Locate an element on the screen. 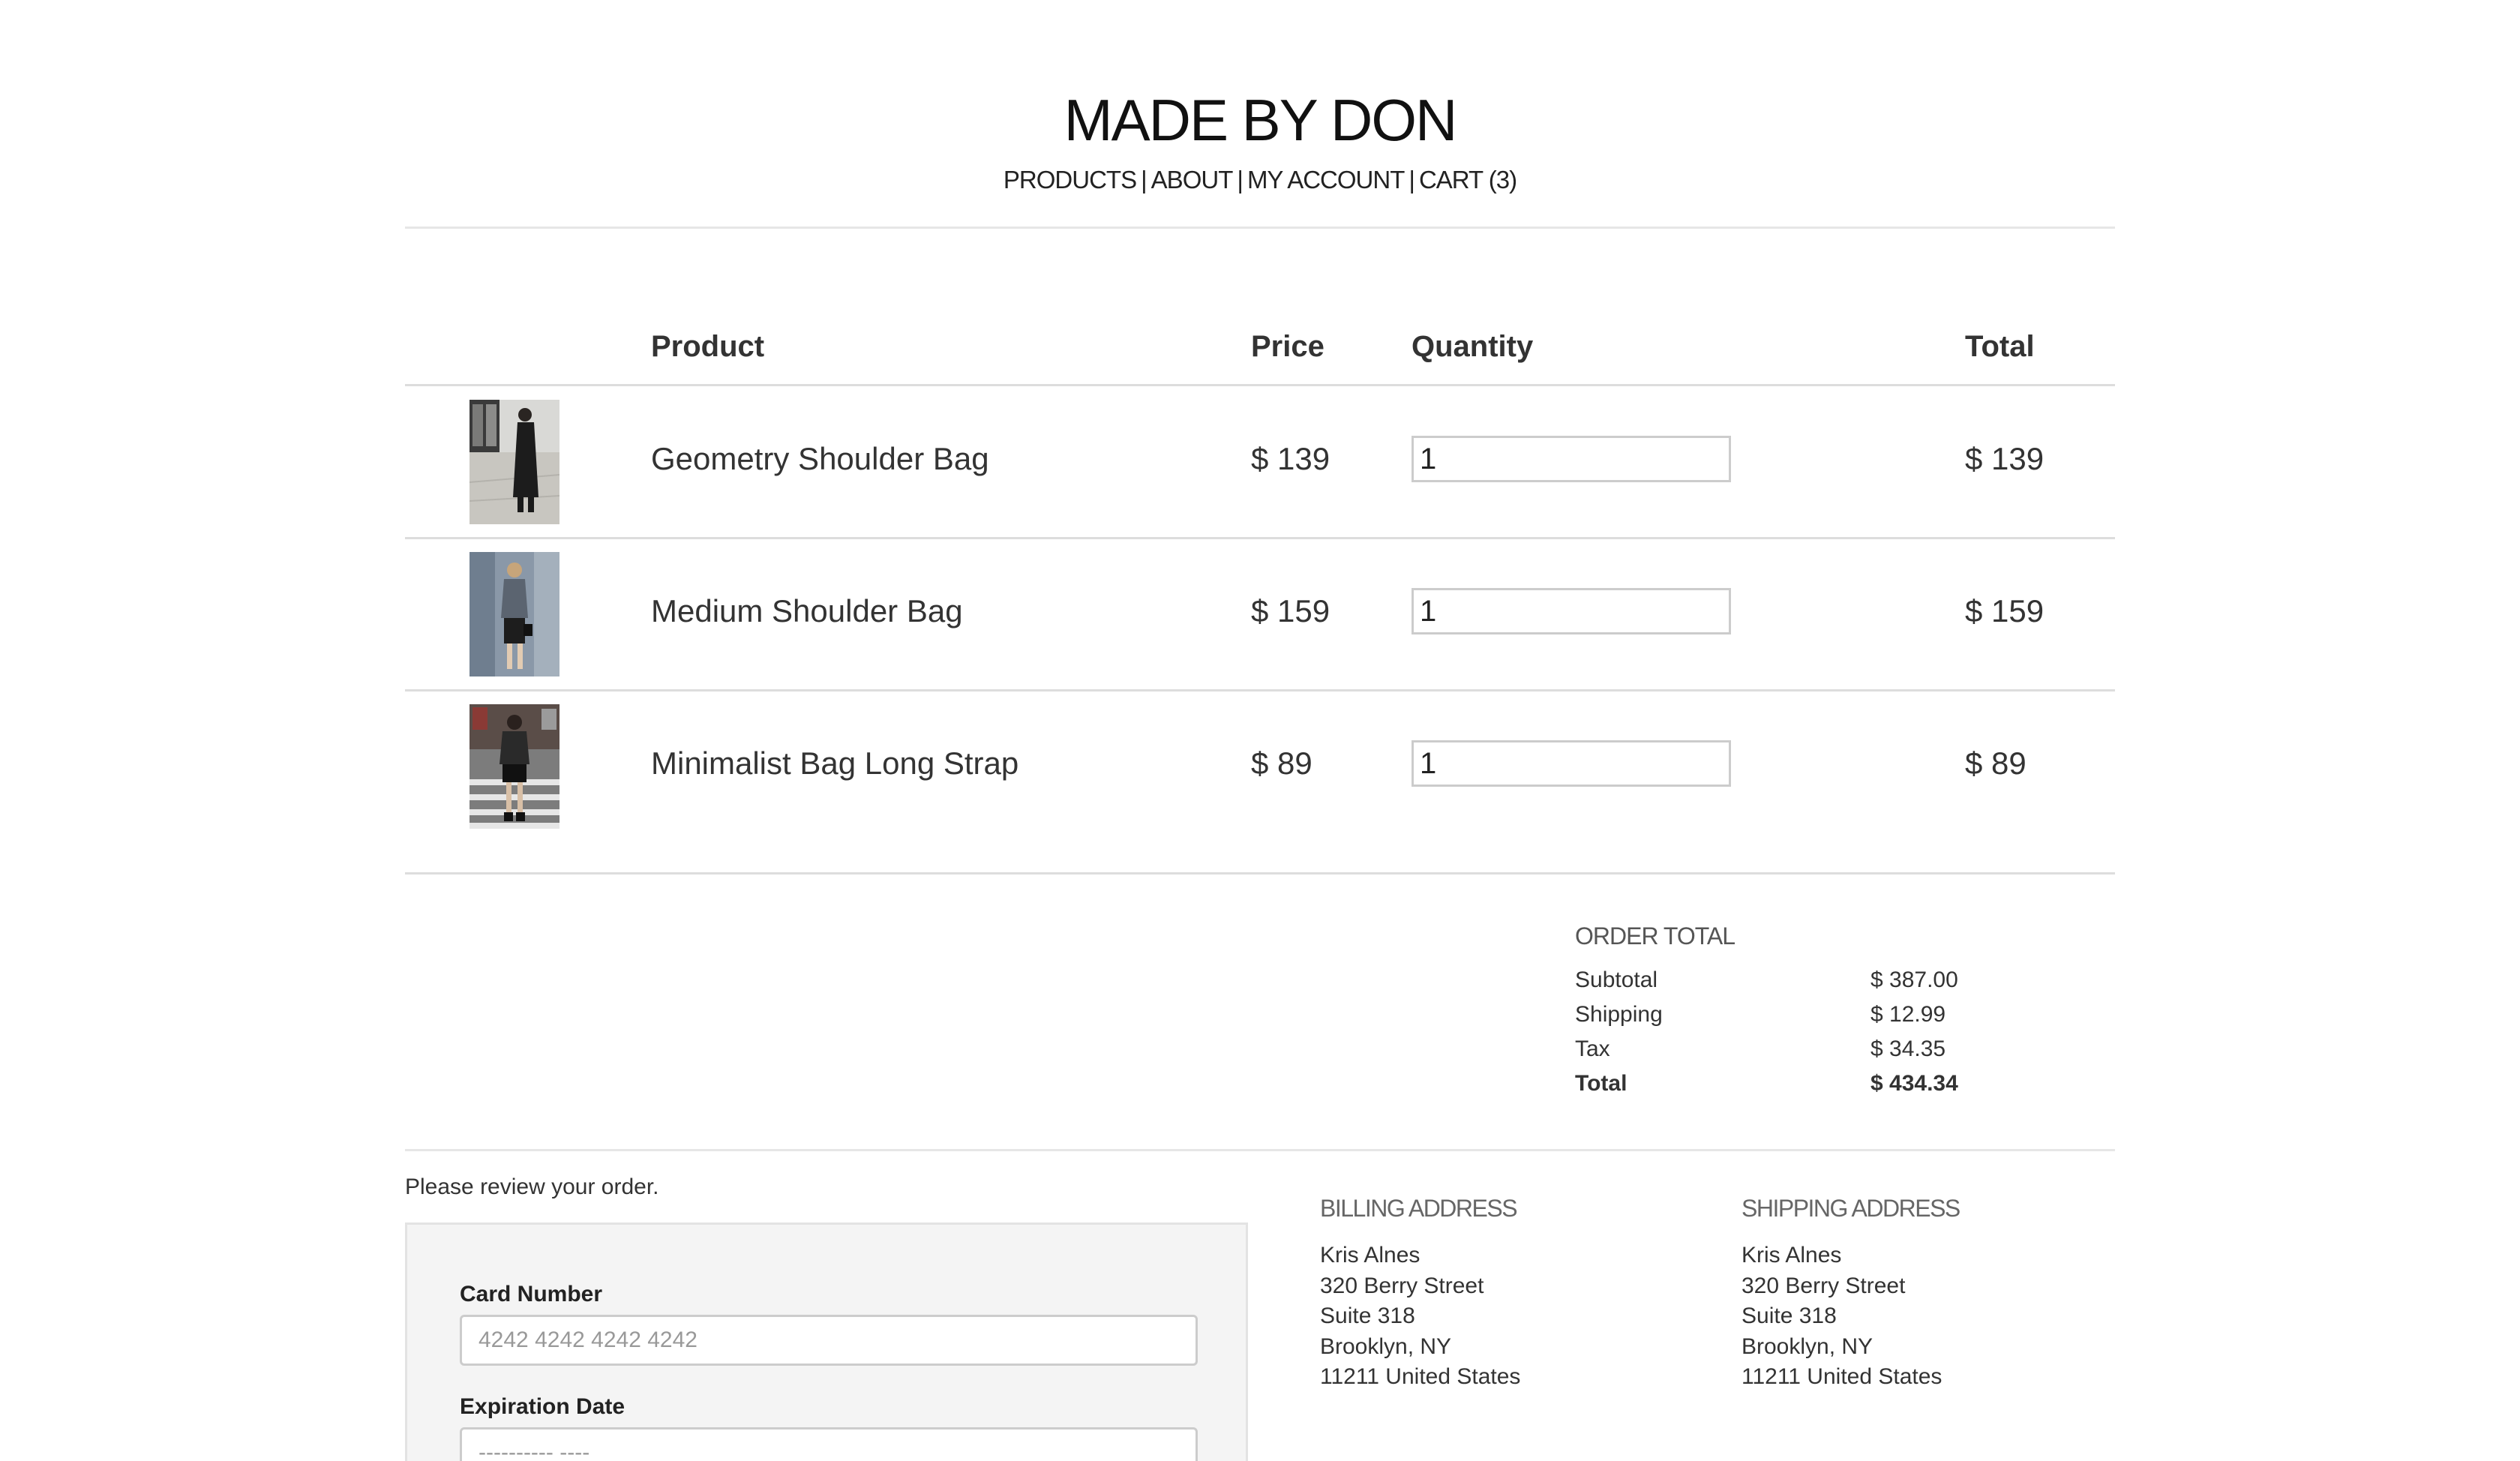 The width and height of the screenshot is (2520, 1461). expiration-date-input is located at coordinates (829, 1444).